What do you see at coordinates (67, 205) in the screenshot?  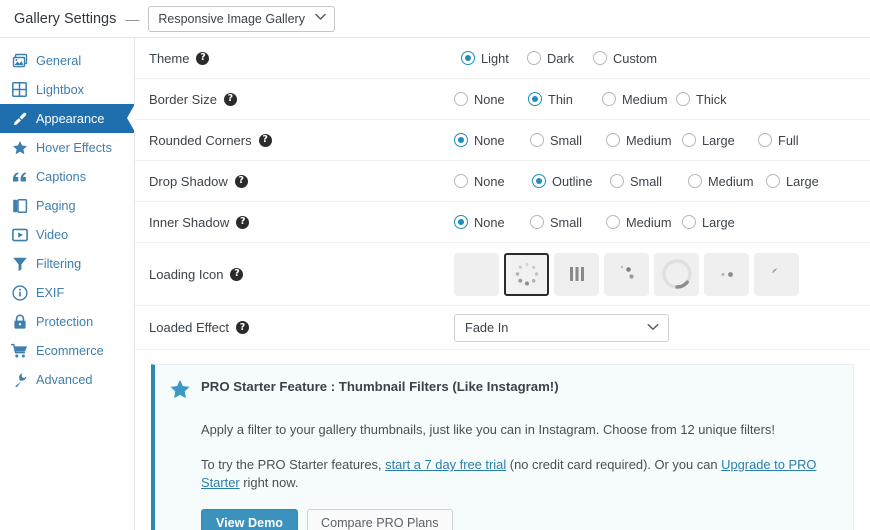 I see `sidebar-item-paging: Paging` at bounding box center [67, 205].